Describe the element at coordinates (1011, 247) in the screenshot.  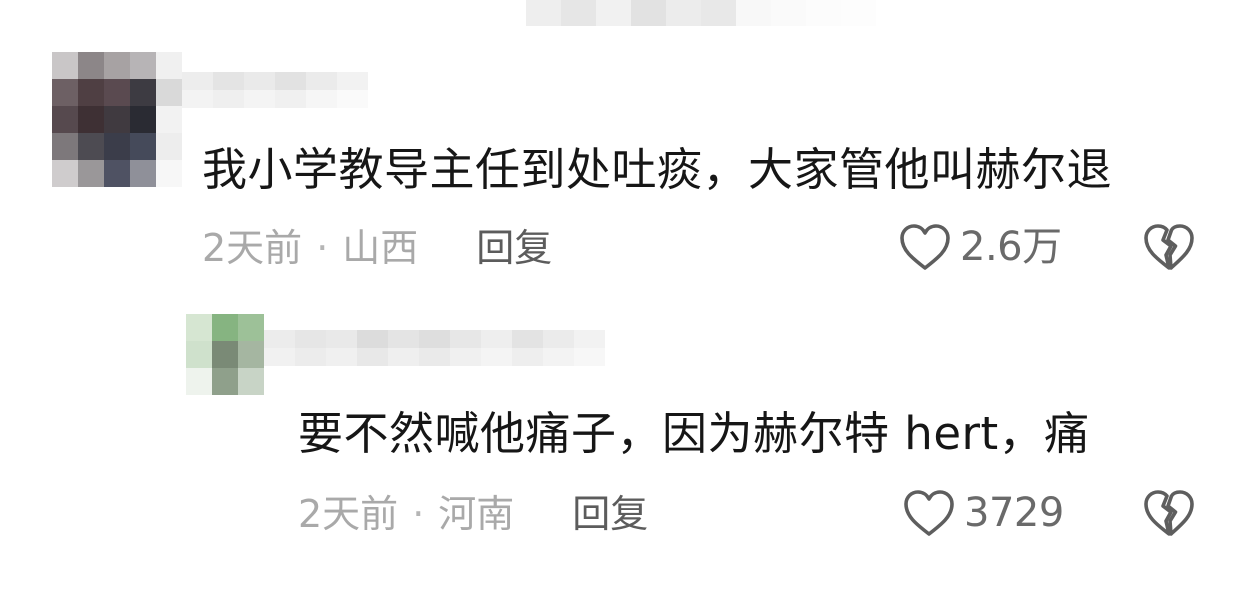
I see `like-count: 2.6万` at that location.